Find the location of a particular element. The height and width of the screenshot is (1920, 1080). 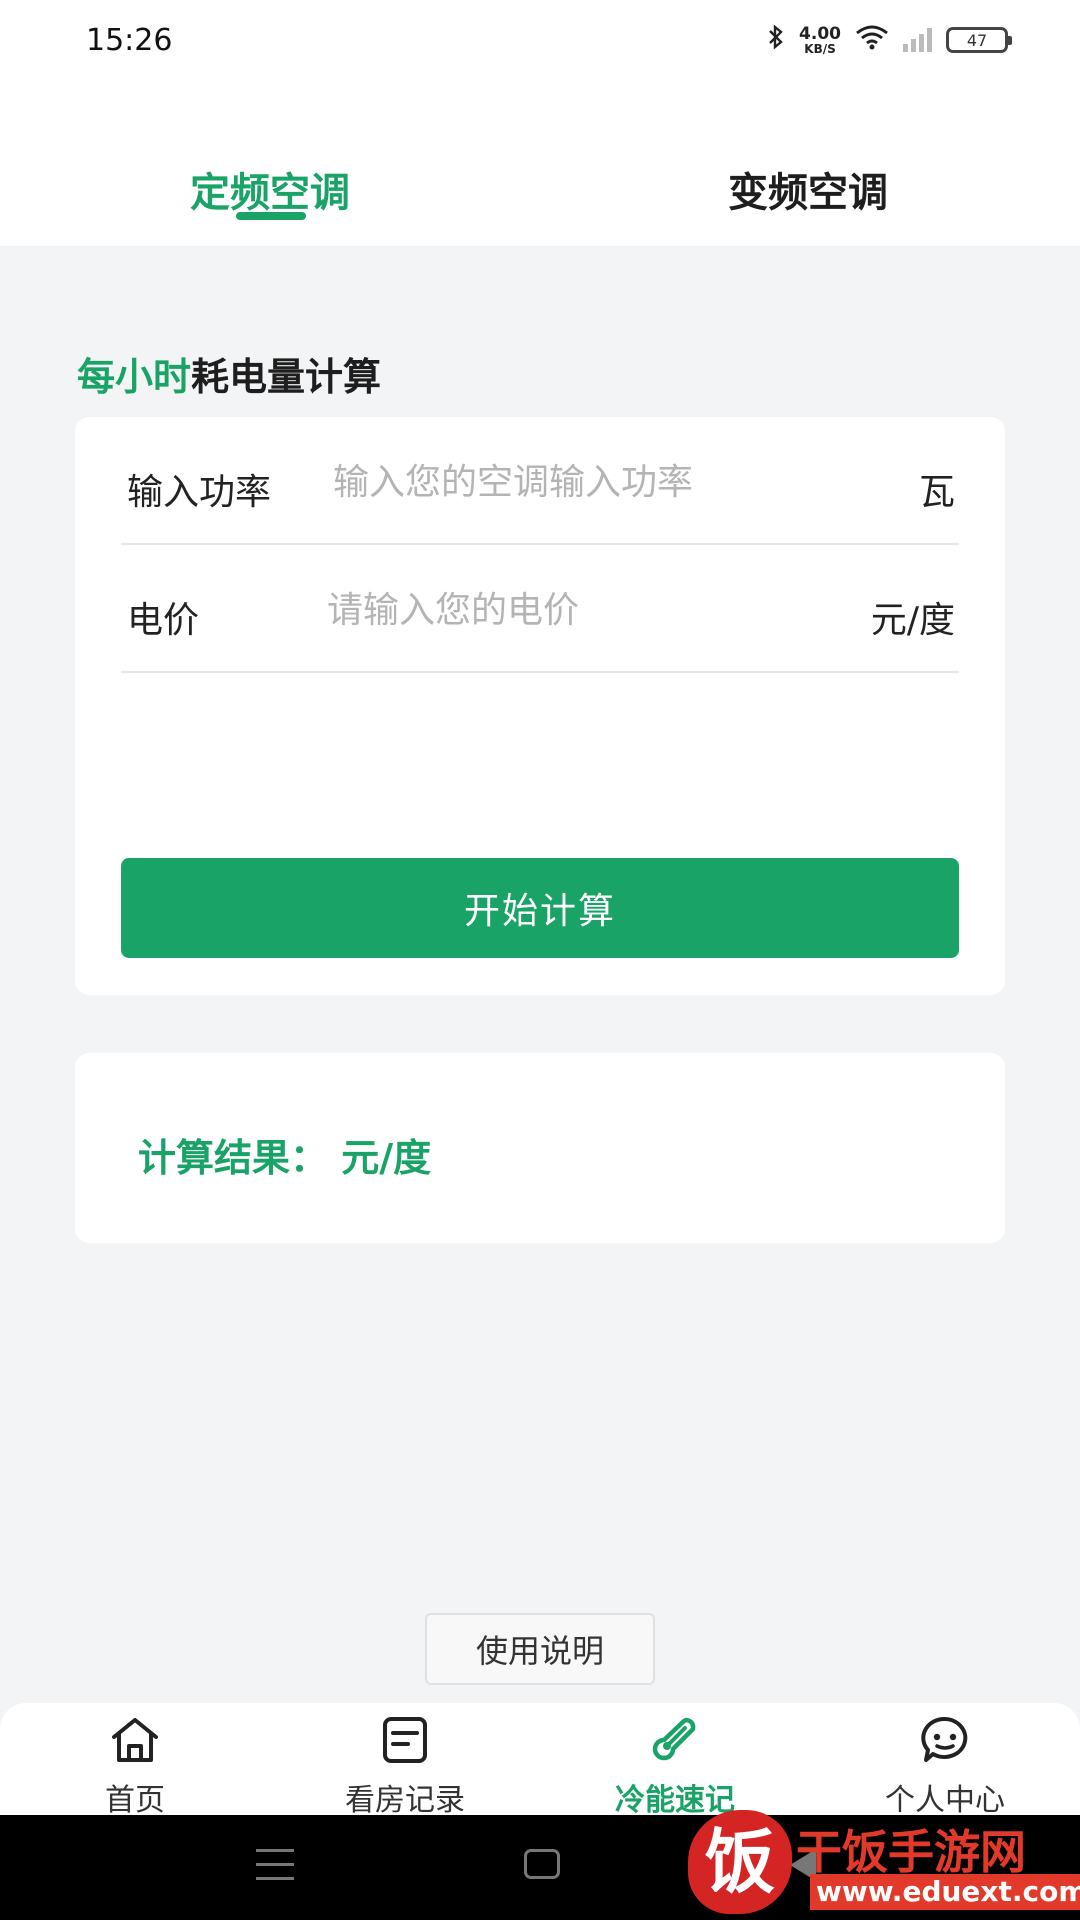

menu-icon is located at coordinates (275, 1865).